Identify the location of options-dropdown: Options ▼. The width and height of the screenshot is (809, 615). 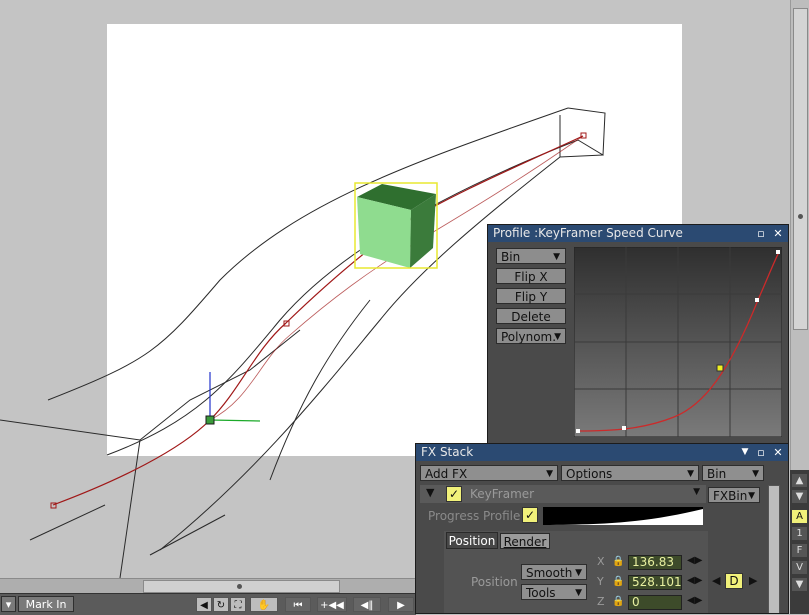
(630, 473).